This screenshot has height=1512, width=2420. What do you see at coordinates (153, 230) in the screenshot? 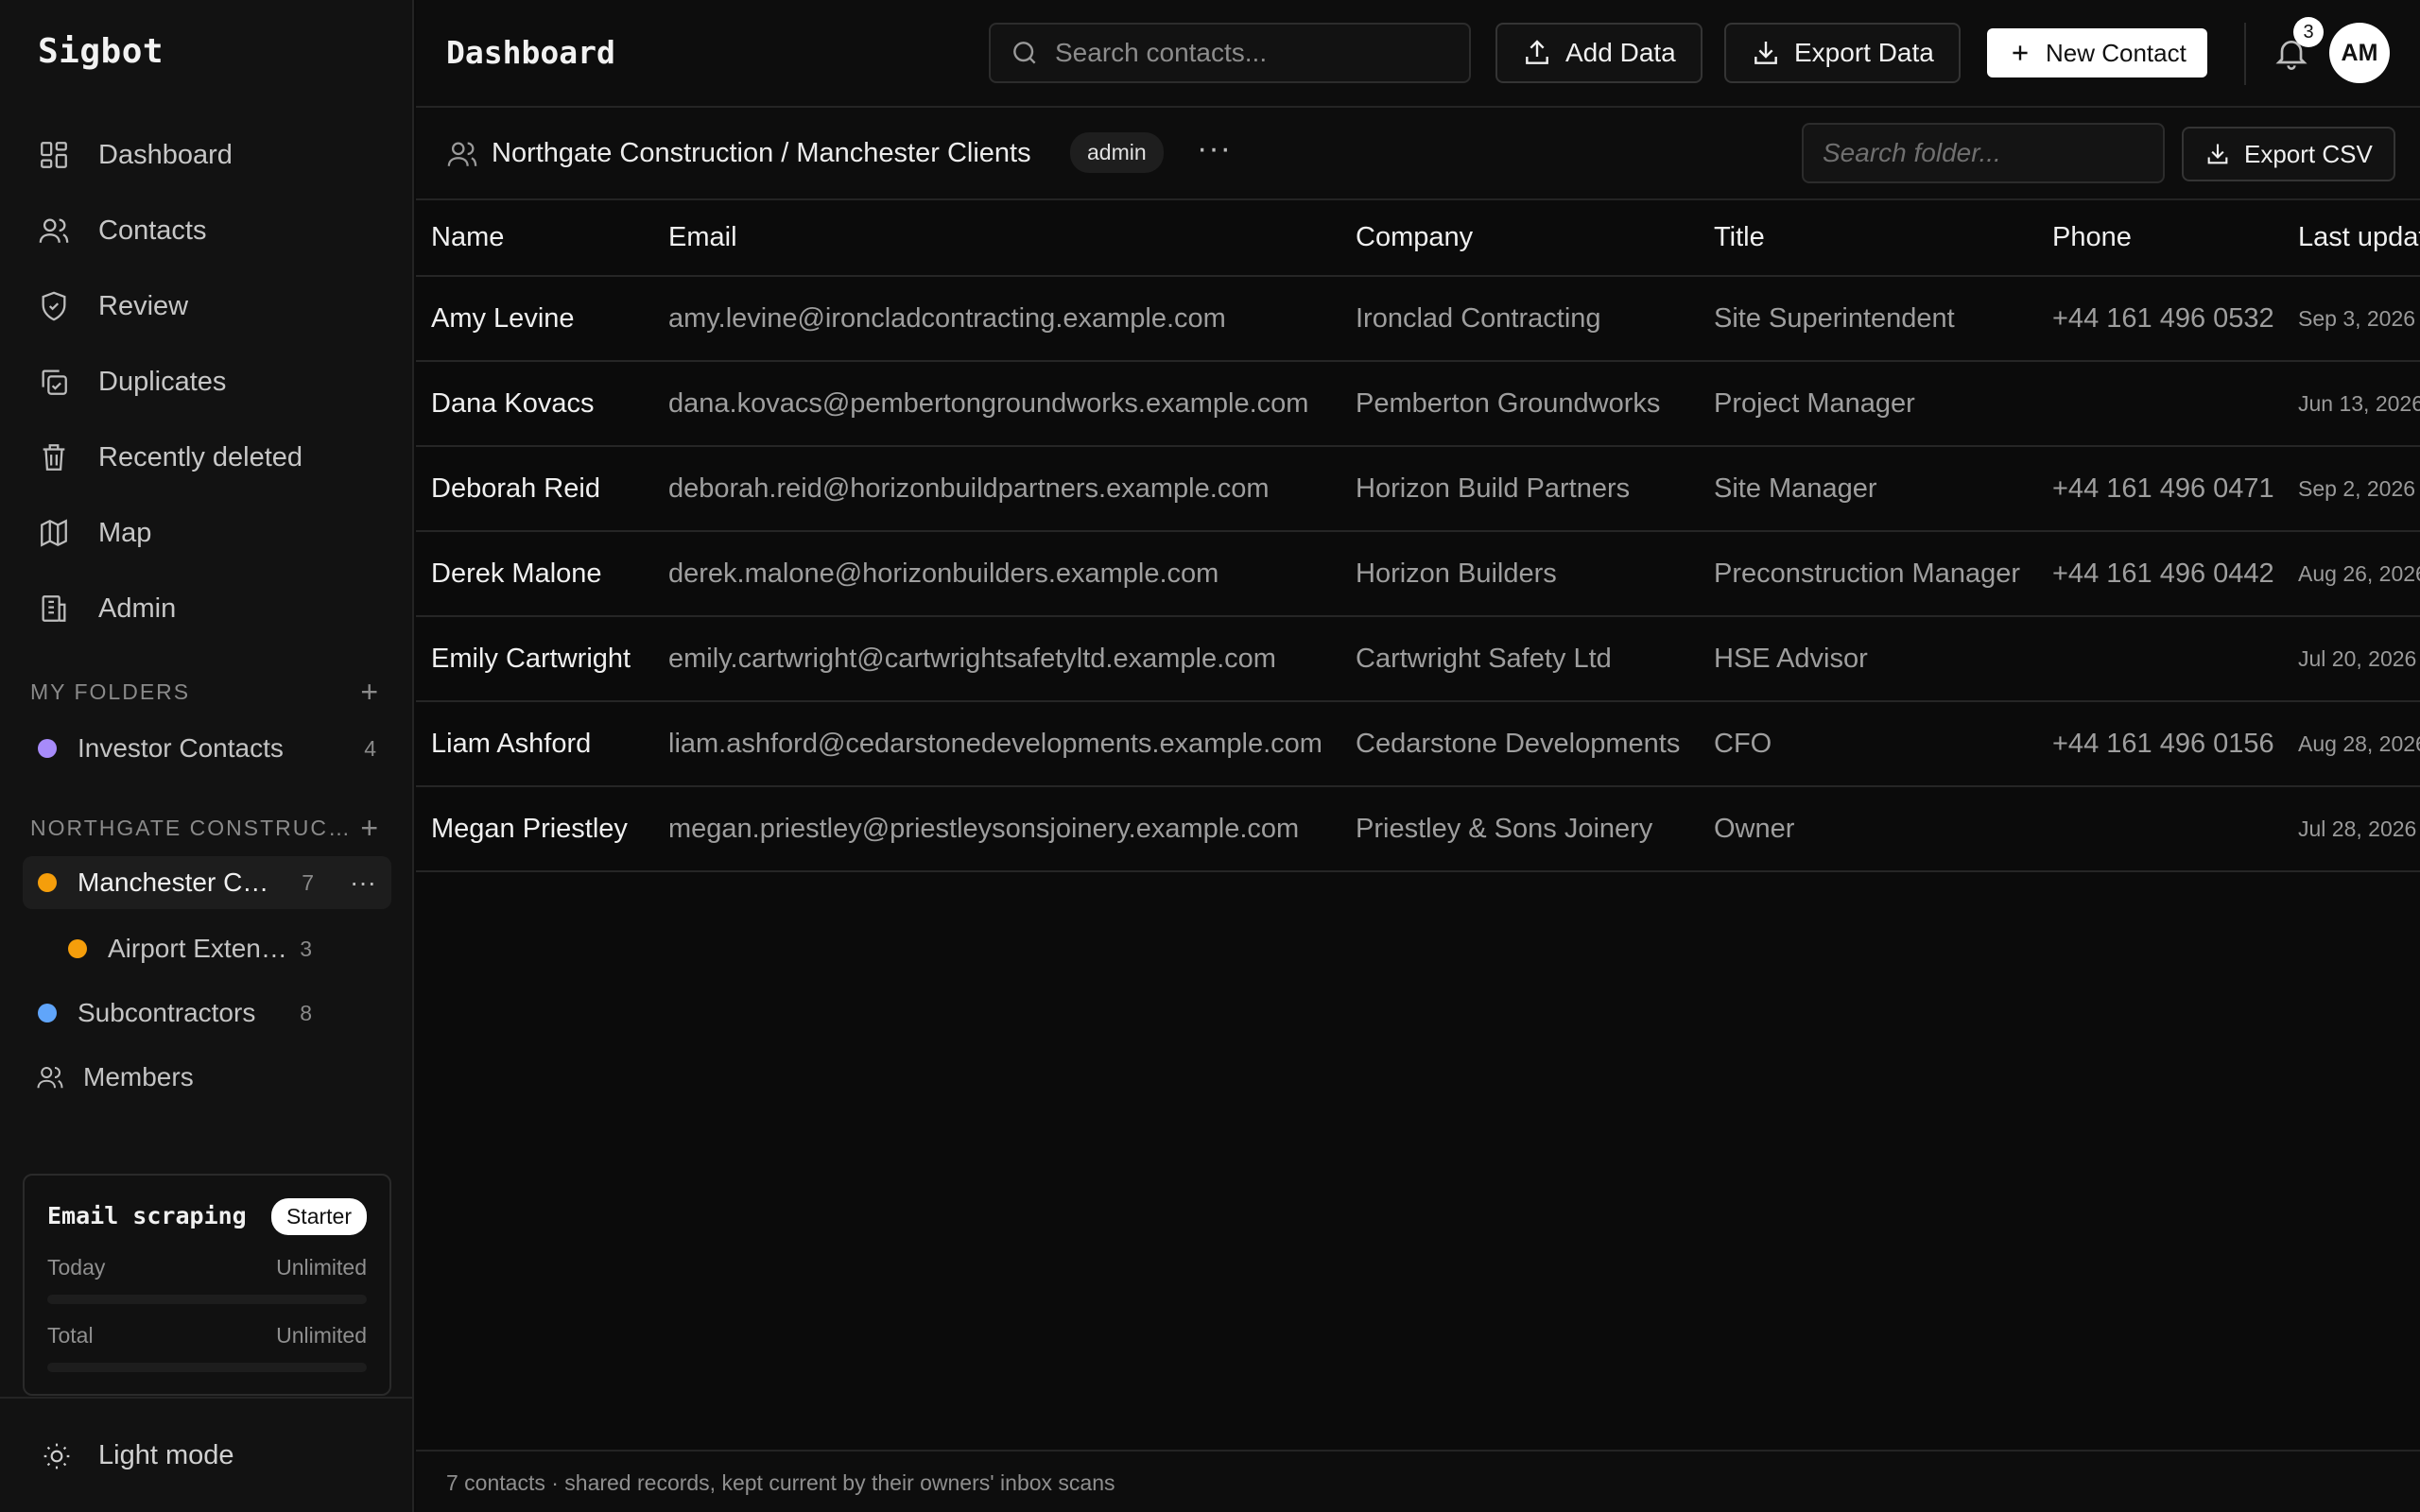
I see `nav-label: Contacts` at bounding box center [153, 230].